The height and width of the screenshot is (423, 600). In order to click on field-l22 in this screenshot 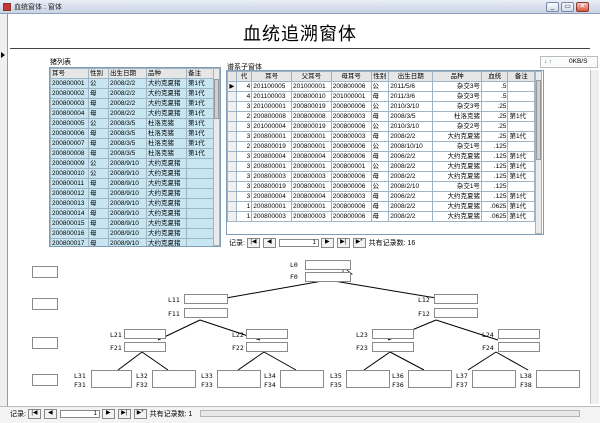, I will do `click(267, 334)`.